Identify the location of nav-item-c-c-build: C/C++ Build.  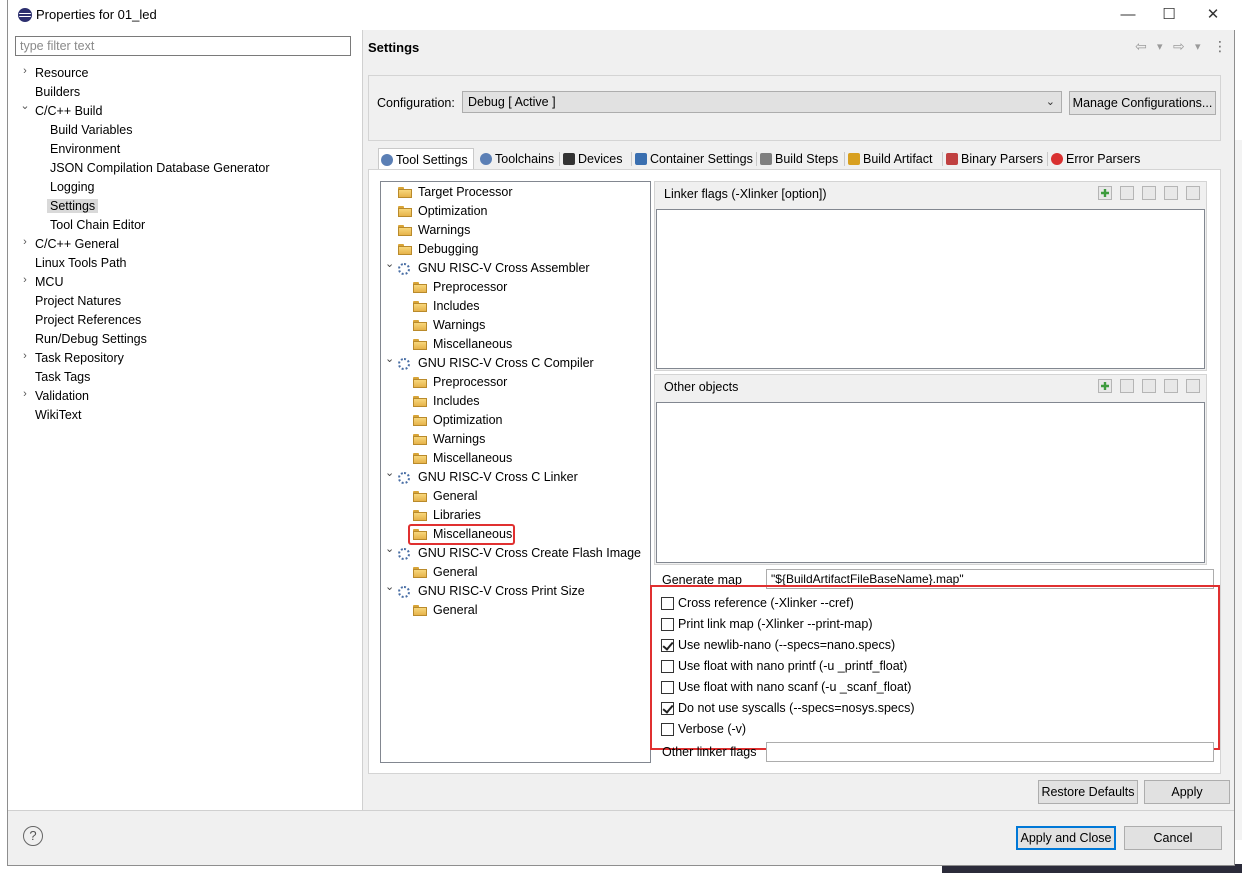
(68, 111).